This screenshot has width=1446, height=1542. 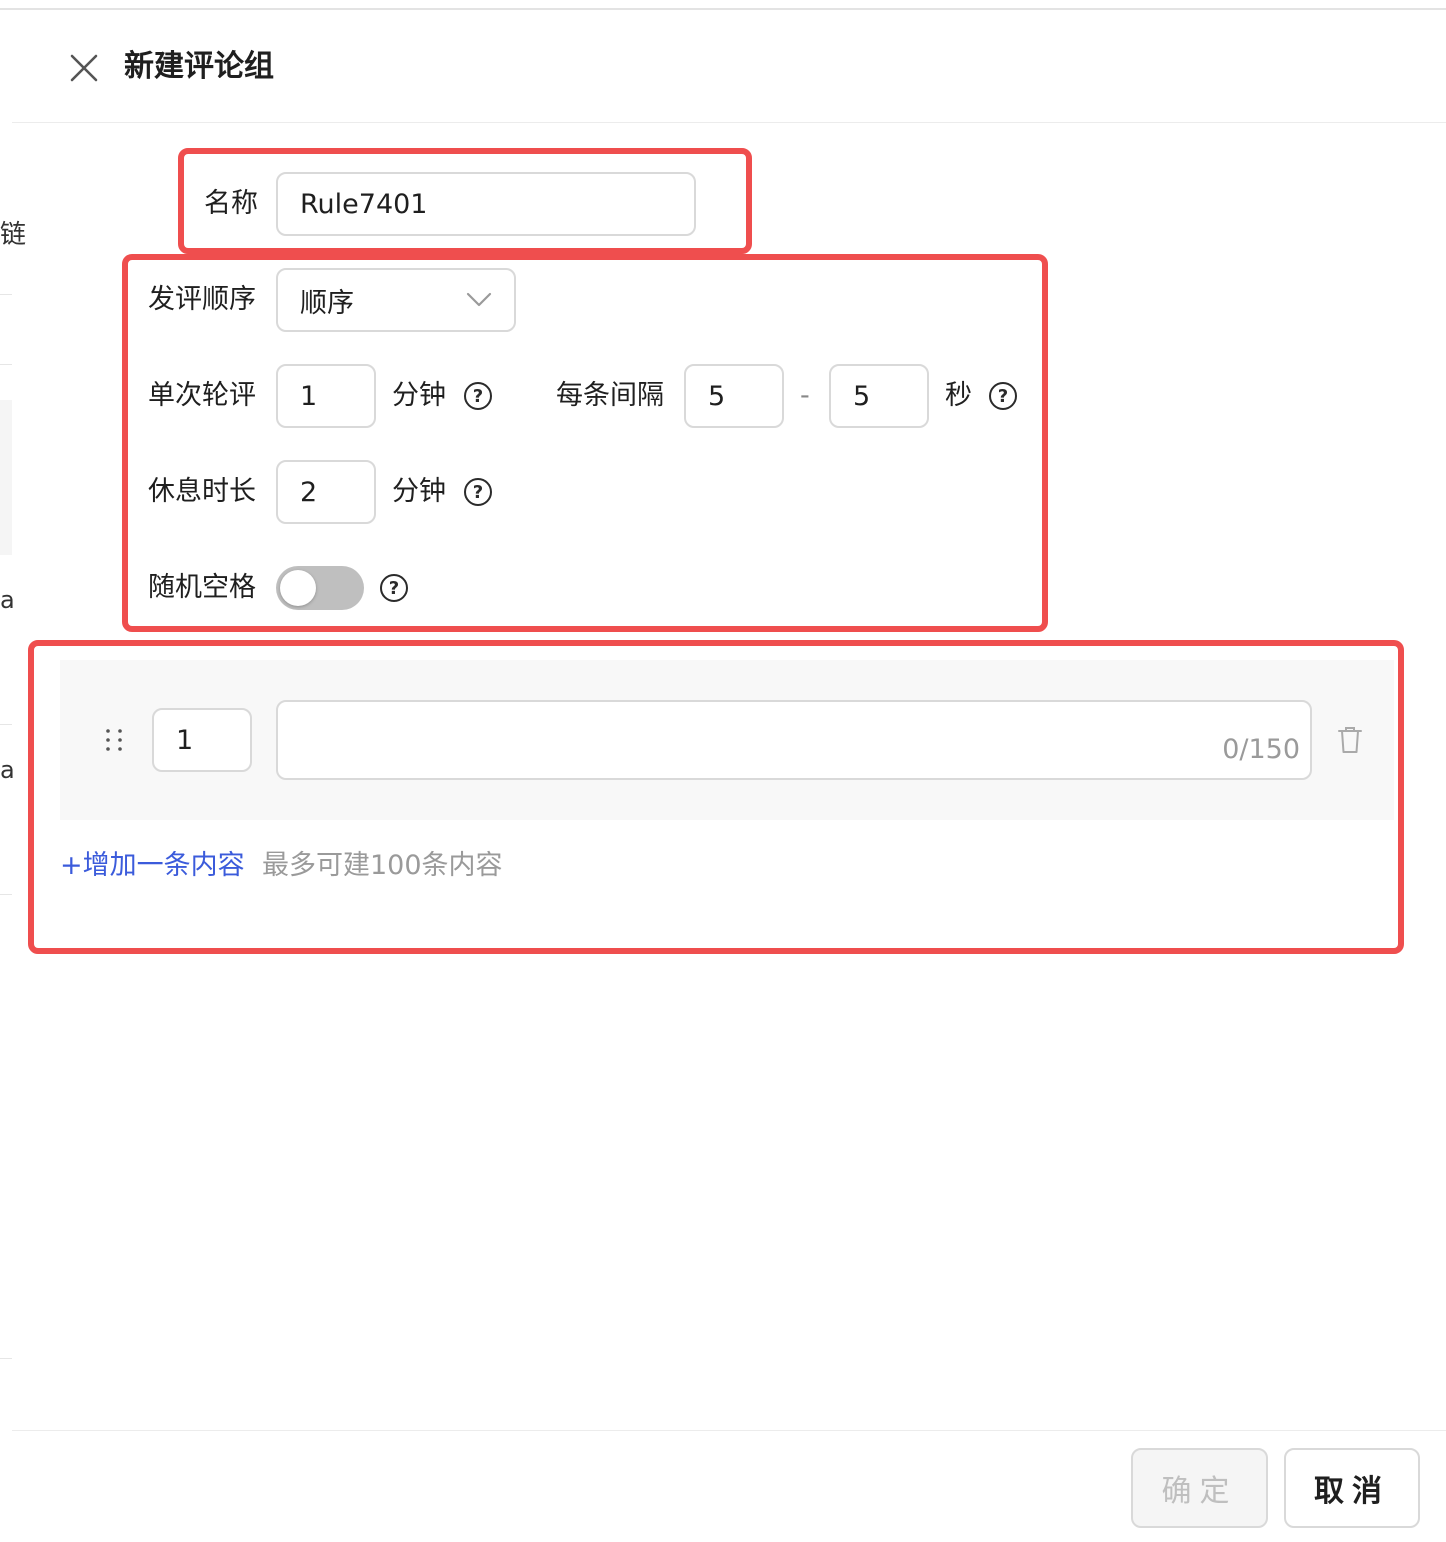 What do you see at coordinates (419, 395) in the screenshot?
I see `single-round-unit: 分钟` at bounding box center [419, 395].